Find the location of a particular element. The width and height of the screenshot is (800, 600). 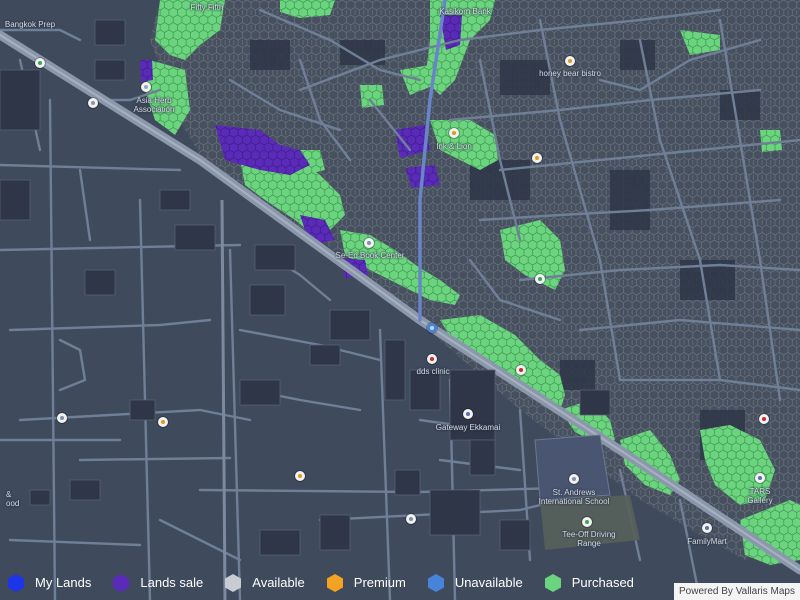

legend-item-my-lands: My Lands is located at coordinates (48, 583).